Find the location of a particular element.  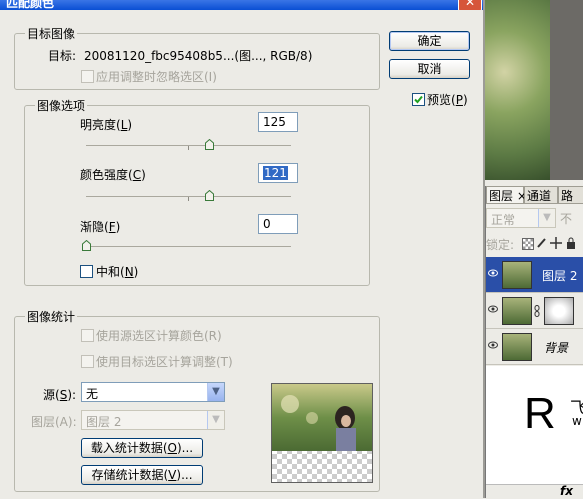

layers-panel: 图层 × 通道 路 正常 ▼ 不 锁定: 图层 2 背景 R 飞 w fx is located at coordinates (534, 342).